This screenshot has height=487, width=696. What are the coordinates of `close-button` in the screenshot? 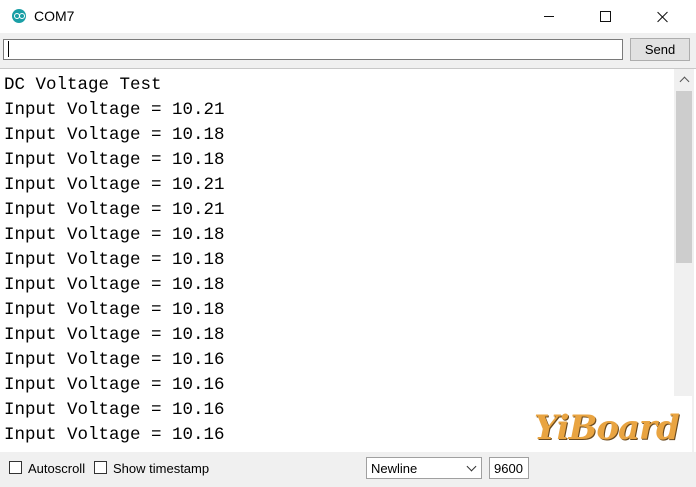 It's located at (663, 16).